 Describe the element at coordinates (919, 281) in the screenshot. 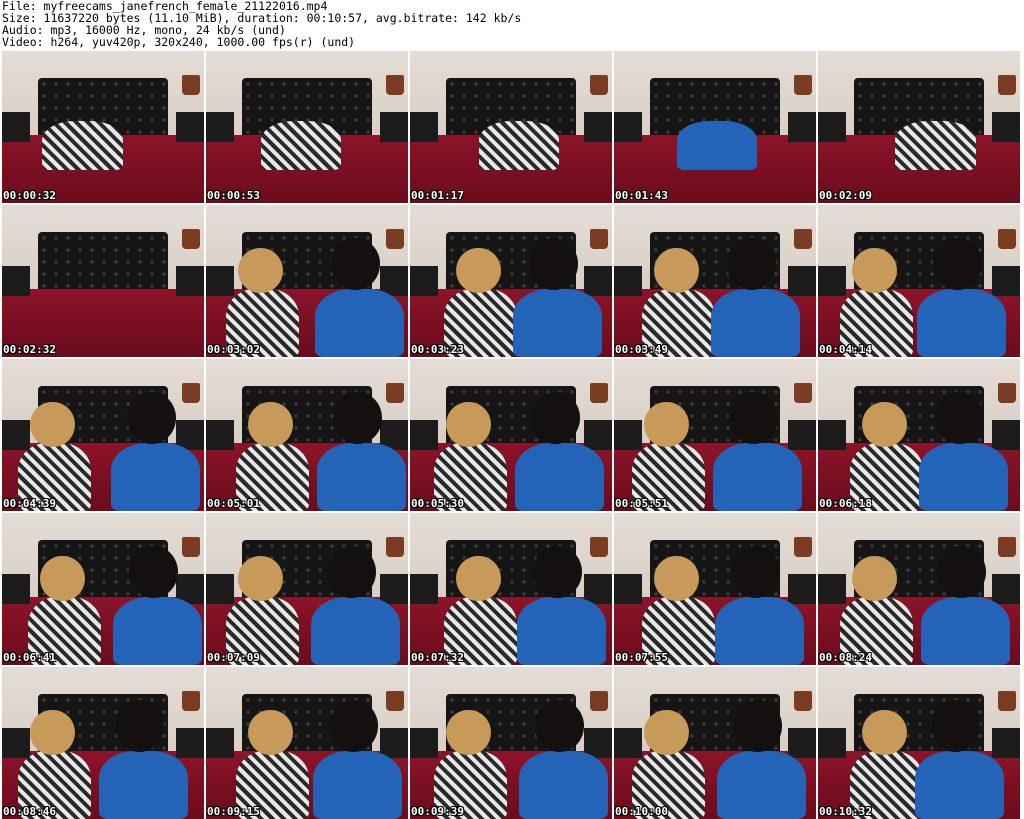

I see `video-thumbnail: 00:04:14` at that location.